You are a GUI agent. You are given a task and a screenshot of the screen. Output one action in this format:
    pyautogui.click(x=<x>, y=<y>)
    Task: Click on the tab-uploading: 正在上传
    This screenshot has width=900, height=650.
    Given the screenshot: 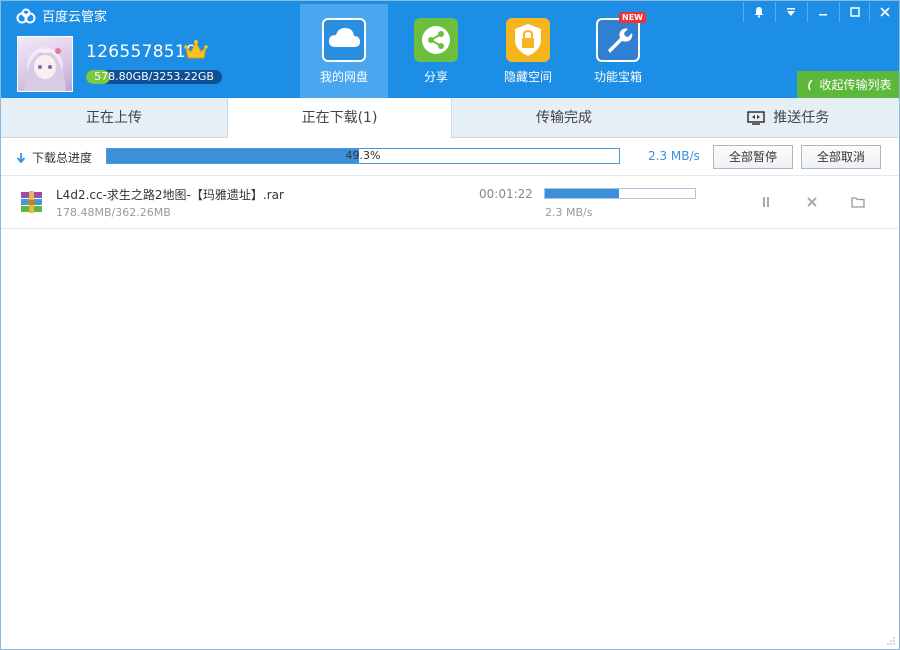 What is the action you would take?
    pyautogui.click(x=114, y=118)
    